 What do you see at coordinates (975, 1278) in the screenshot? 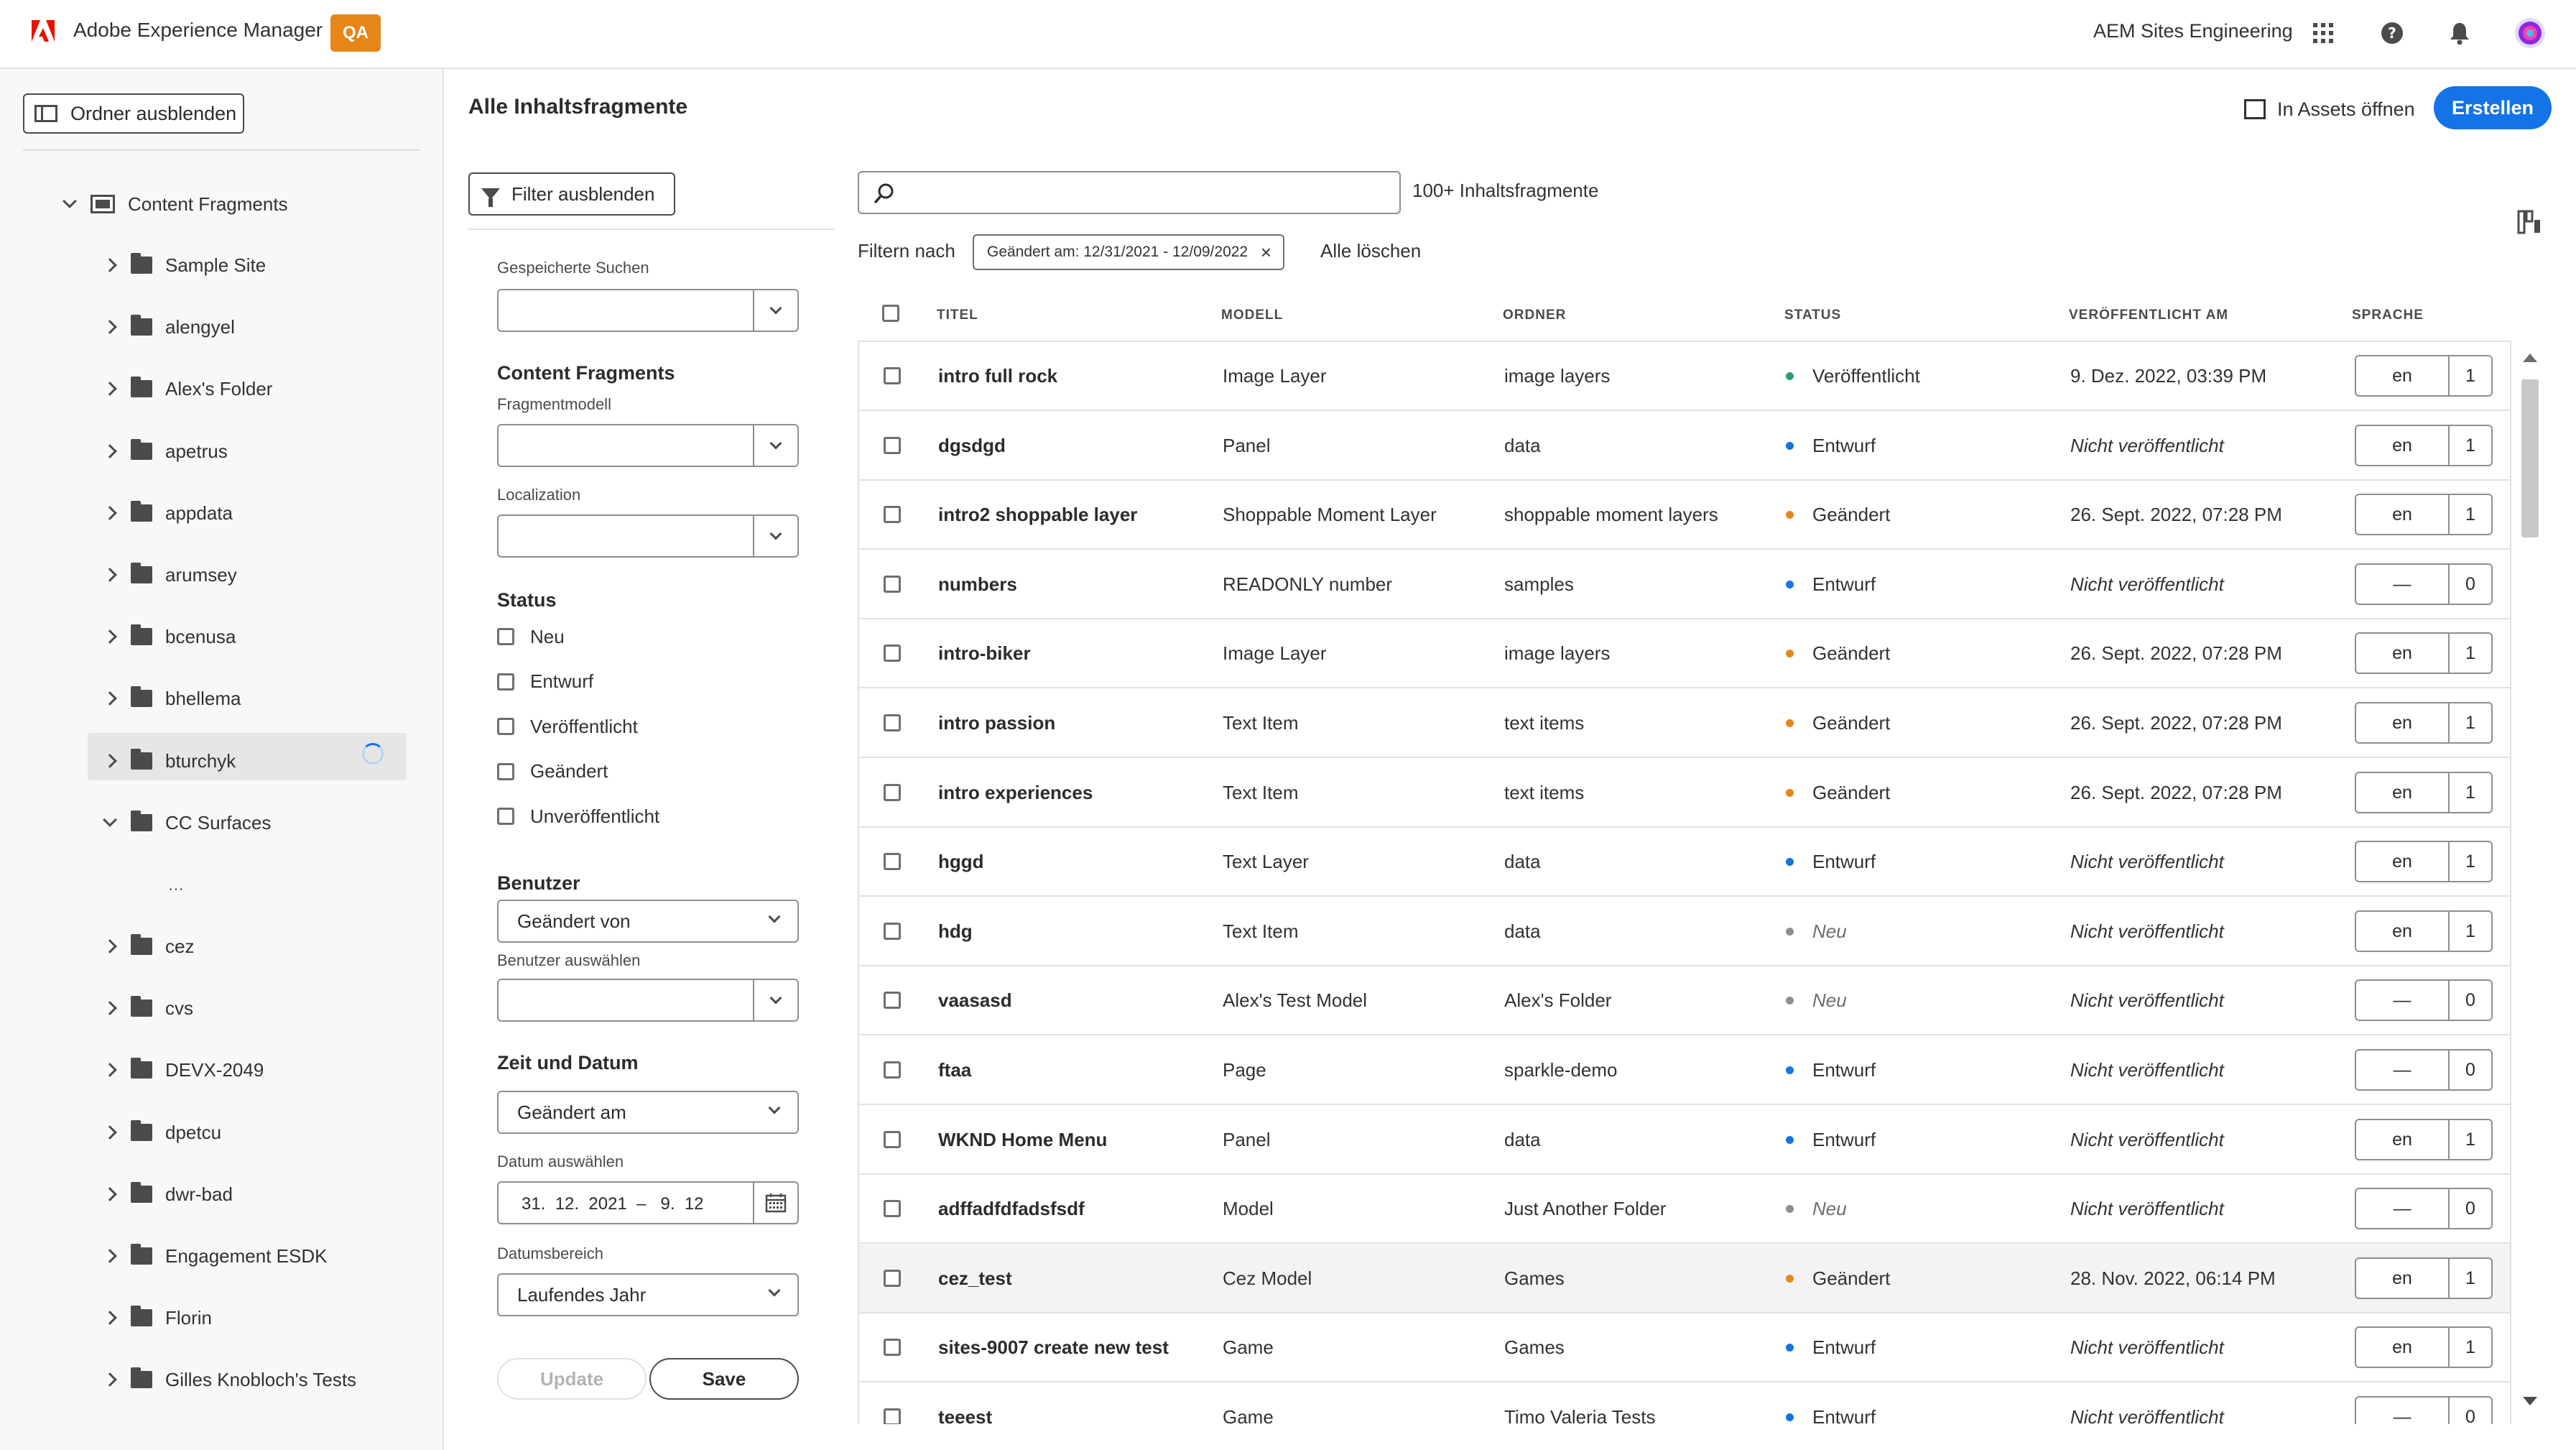
I see `cell-title: cez_test` at bounding box center [975, 1278].